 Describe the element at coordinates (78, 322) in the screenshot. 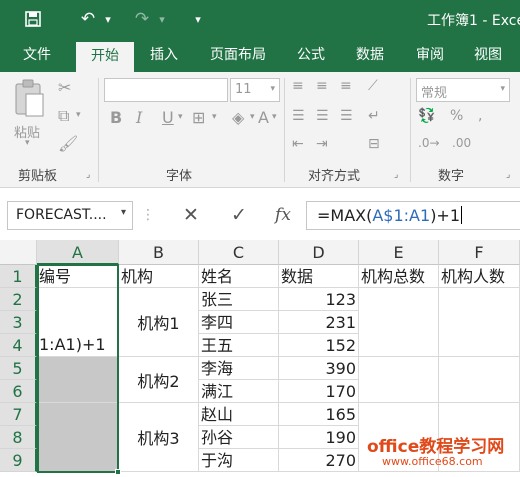

I see `cell-a2-a4-editing: 1:A1)+1` at that location.